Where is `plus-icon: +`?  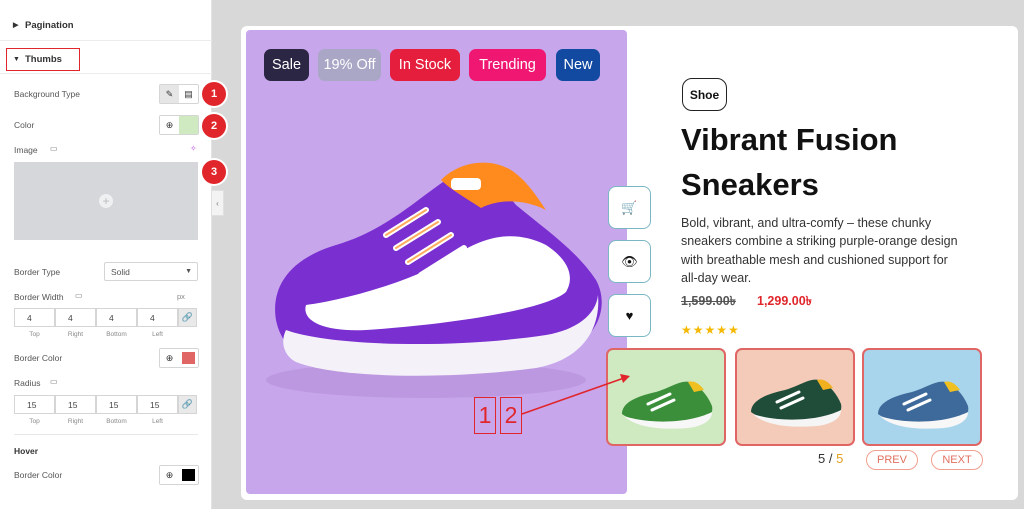 plus-icon: + is located at coordinates (106, 201).